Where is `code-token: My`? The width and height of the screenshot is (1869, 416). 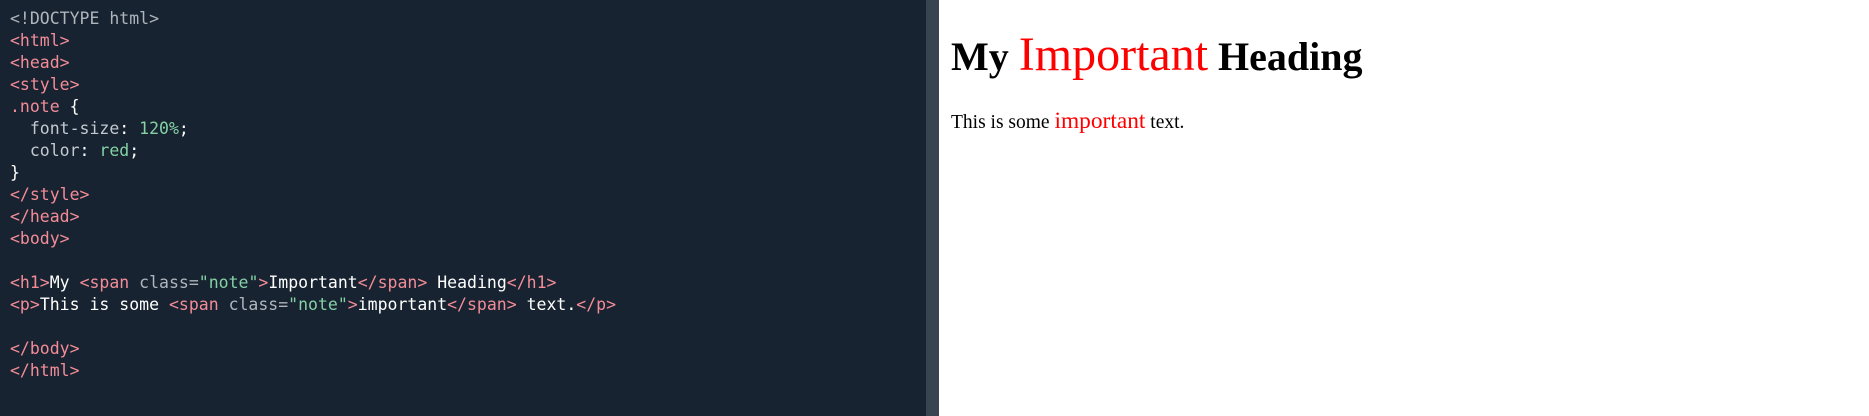
code-token: My is located at coordinates (64, 282).